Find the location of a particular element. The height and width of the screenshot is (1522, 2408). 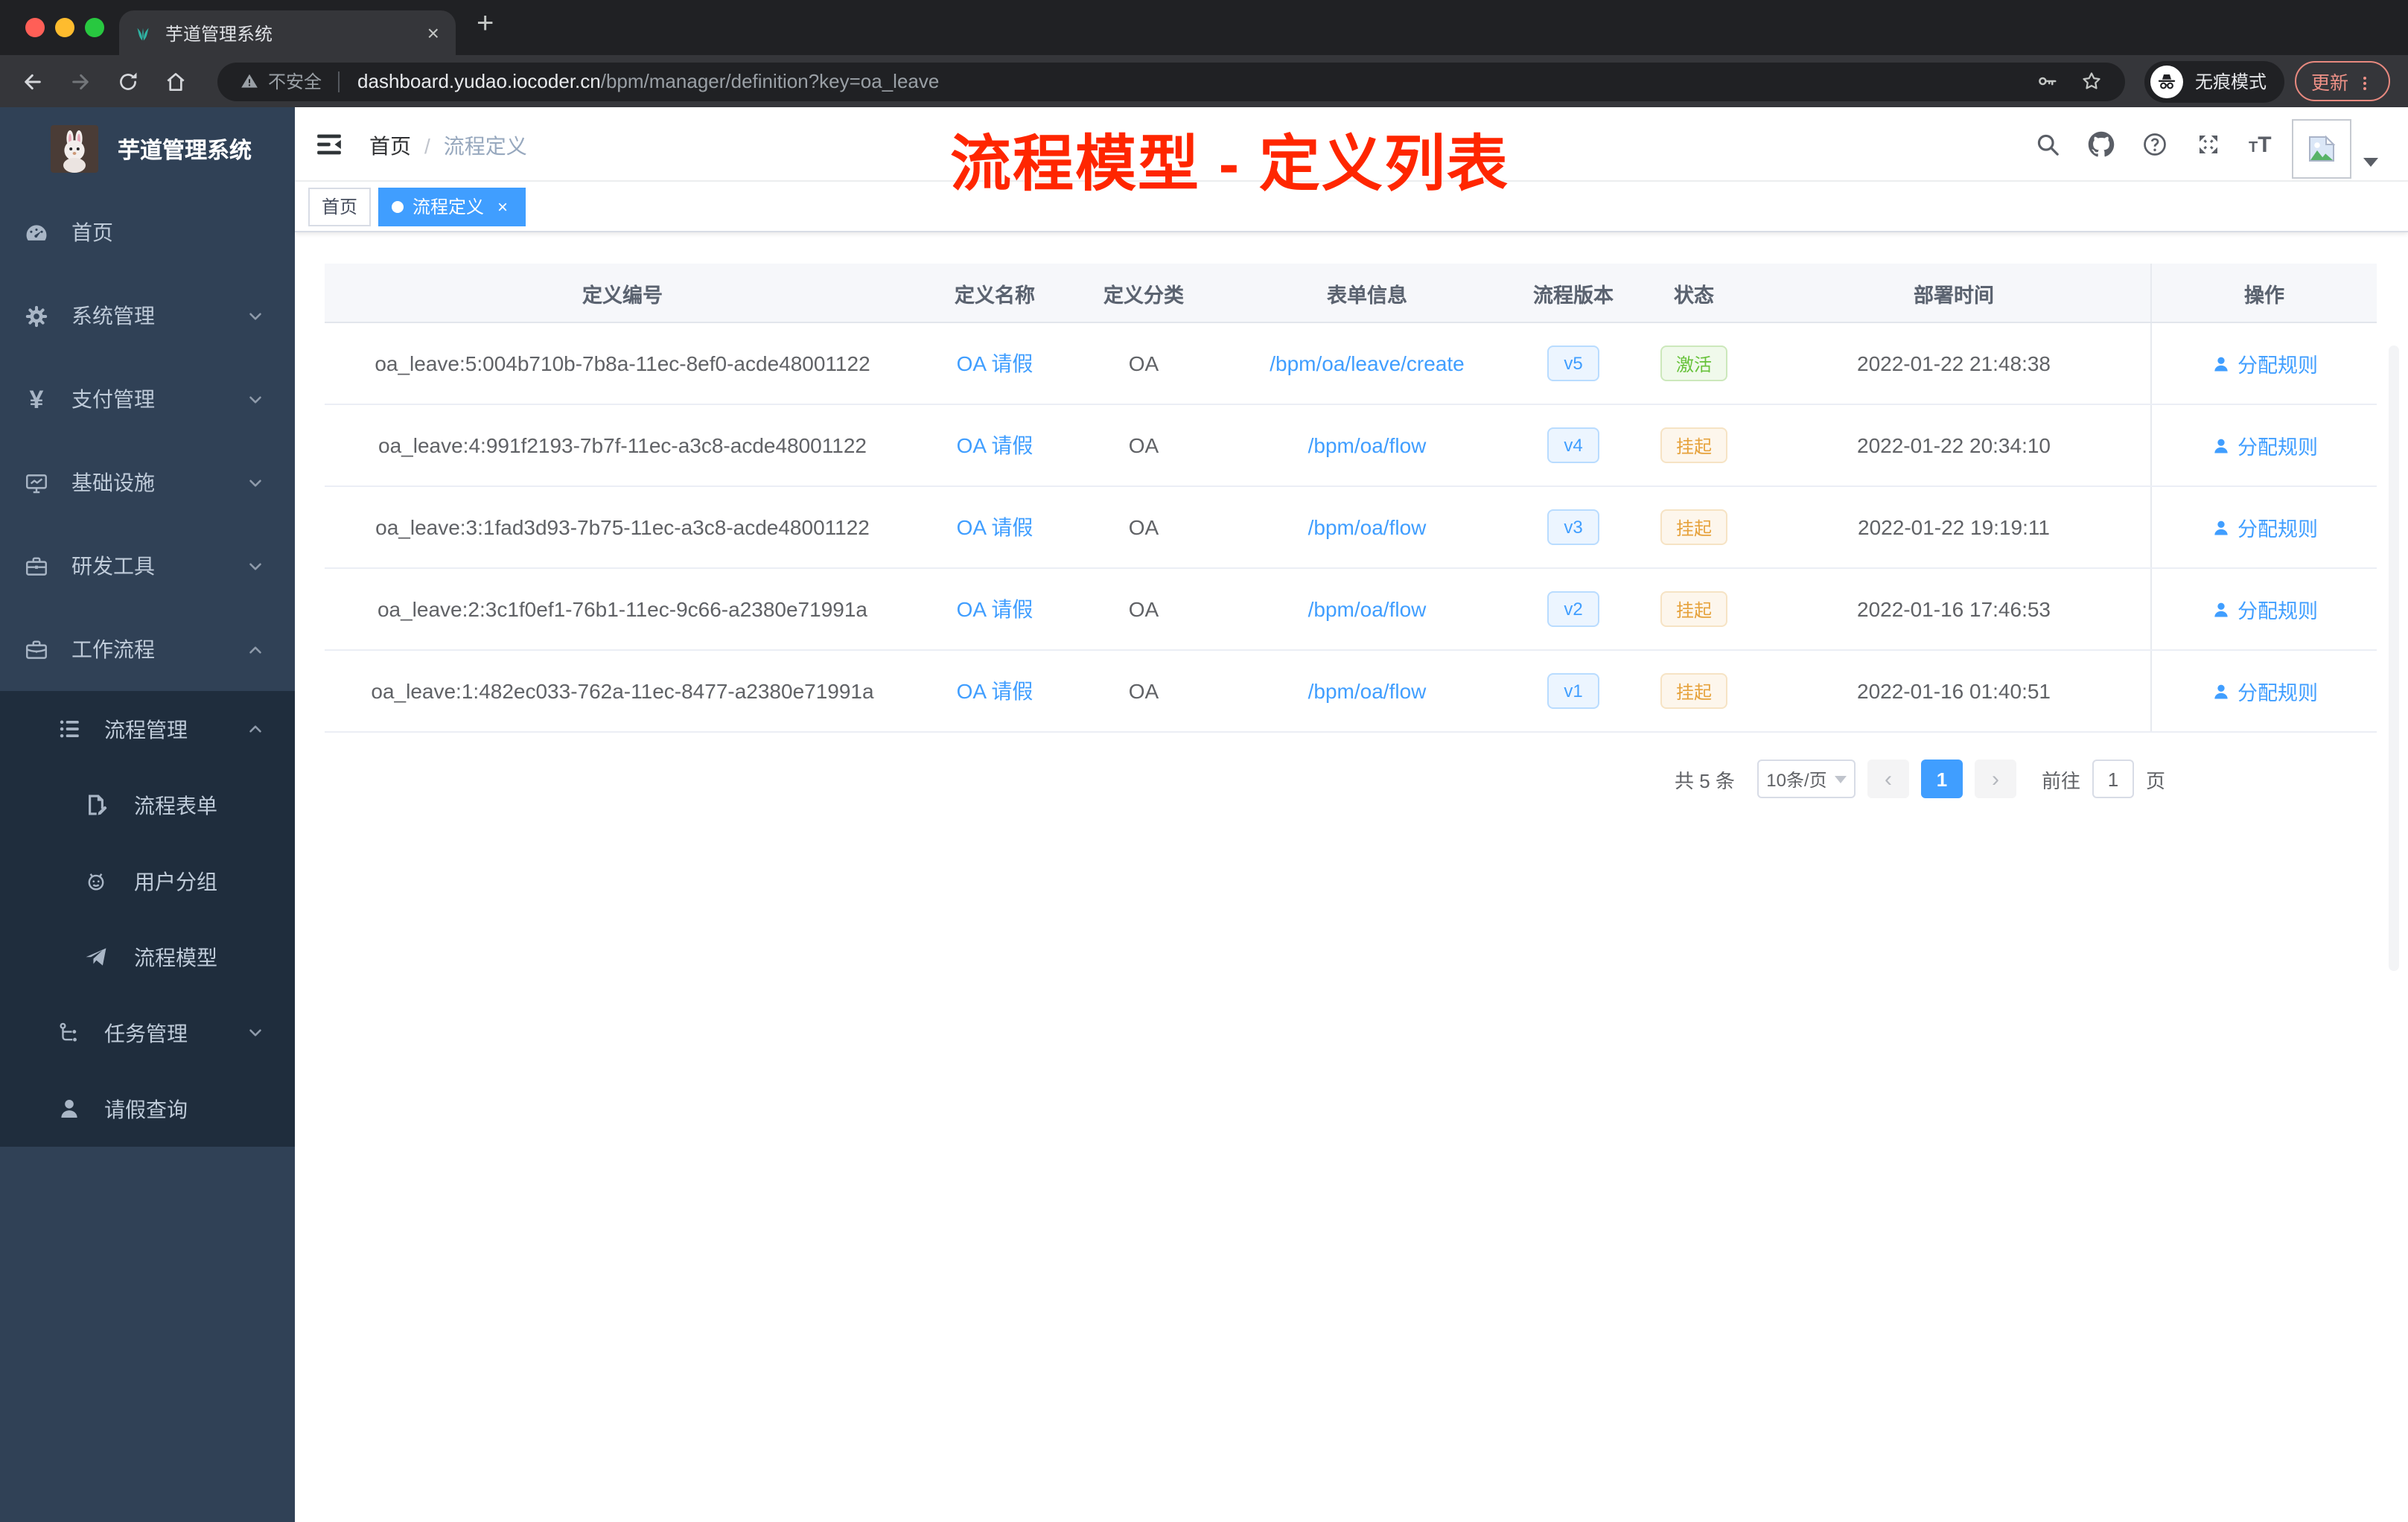

sidebar-item-paper-plane: 流程模型 is located at coordinates (147, 957).